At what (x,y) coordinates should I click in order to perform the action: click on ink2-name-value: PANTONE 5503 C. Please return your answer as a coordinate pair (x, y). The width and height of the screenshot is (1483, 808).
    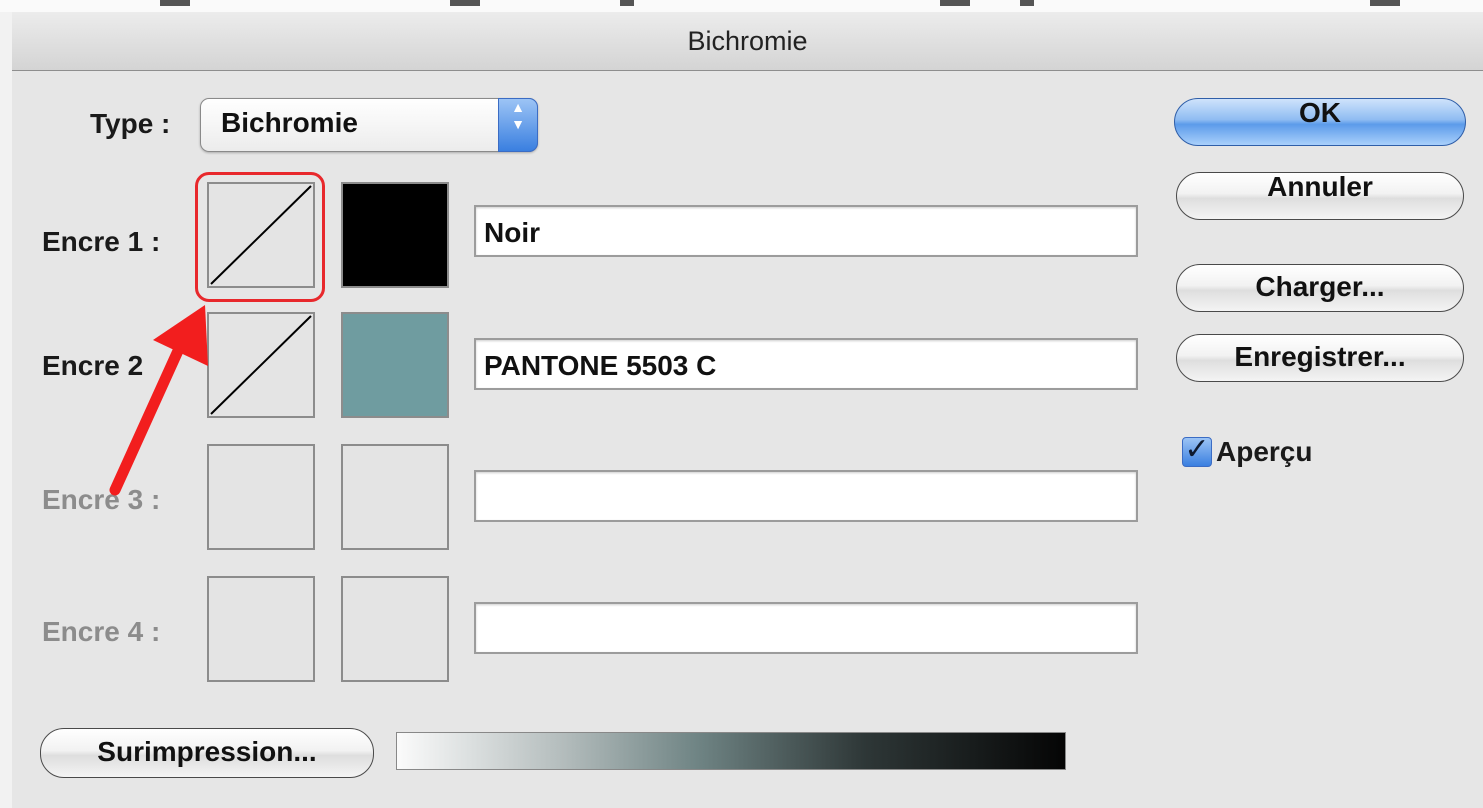
    Looking at the image, I should click on (600, 365).